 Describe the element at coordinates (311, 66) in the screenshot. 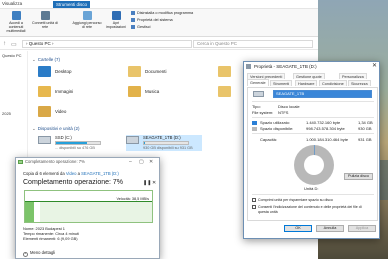

I see `properties-title-bar: Proprietà - SEAGATE_1TB (D:) ✕` at that location.